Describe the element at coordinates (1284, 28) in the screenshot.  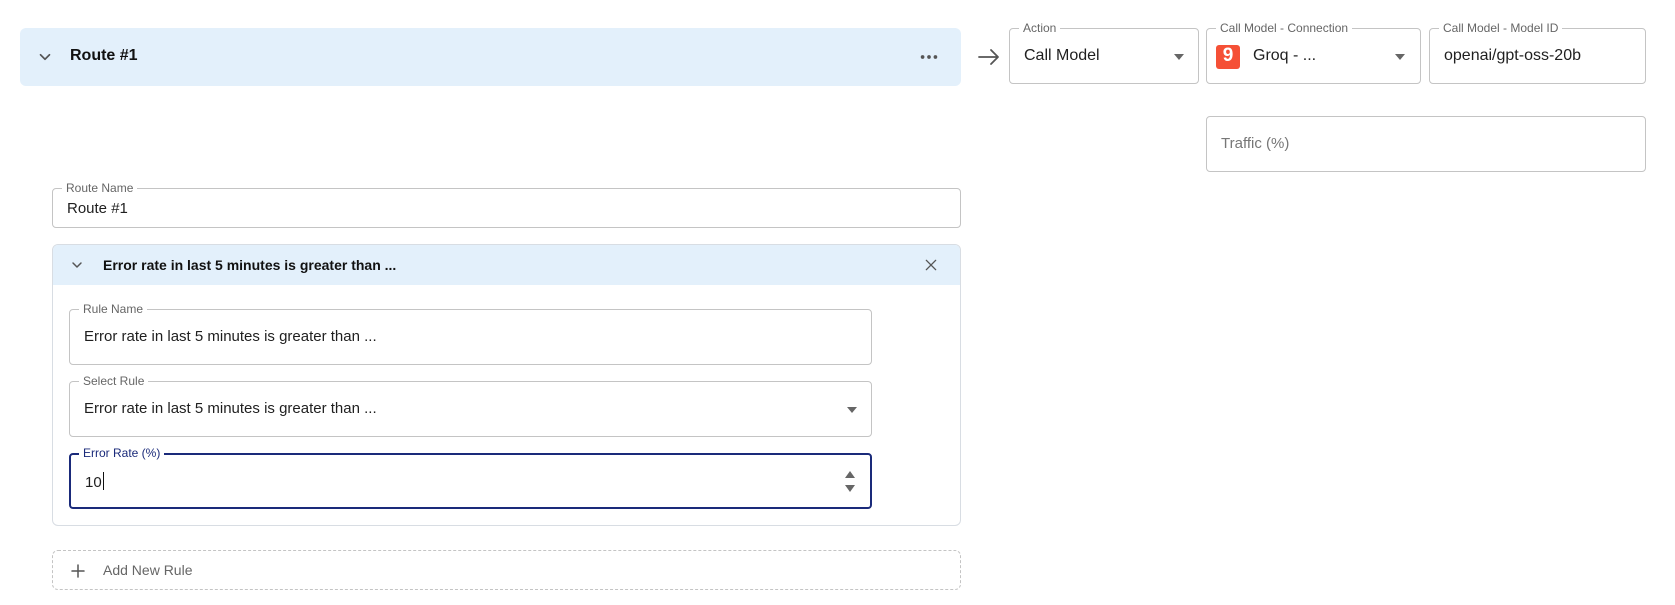
I see `connection-label: Call Model - Connection` at that location.